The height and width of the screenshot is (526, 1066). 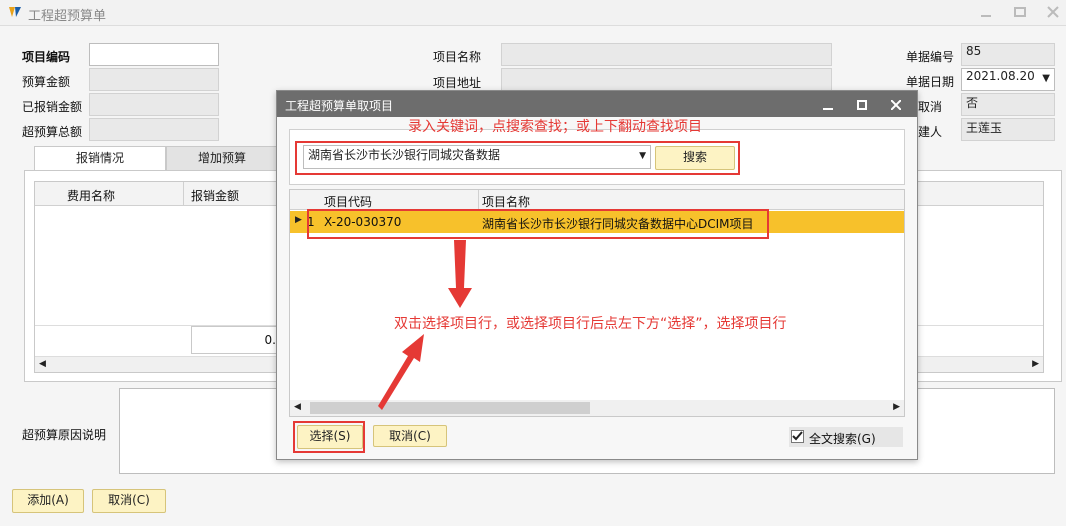 What do you see at coordinates (597, 200) in the screenshot?
I see `project-grid-header: 项目代码 项目名称` at bounding box center [597, 200].